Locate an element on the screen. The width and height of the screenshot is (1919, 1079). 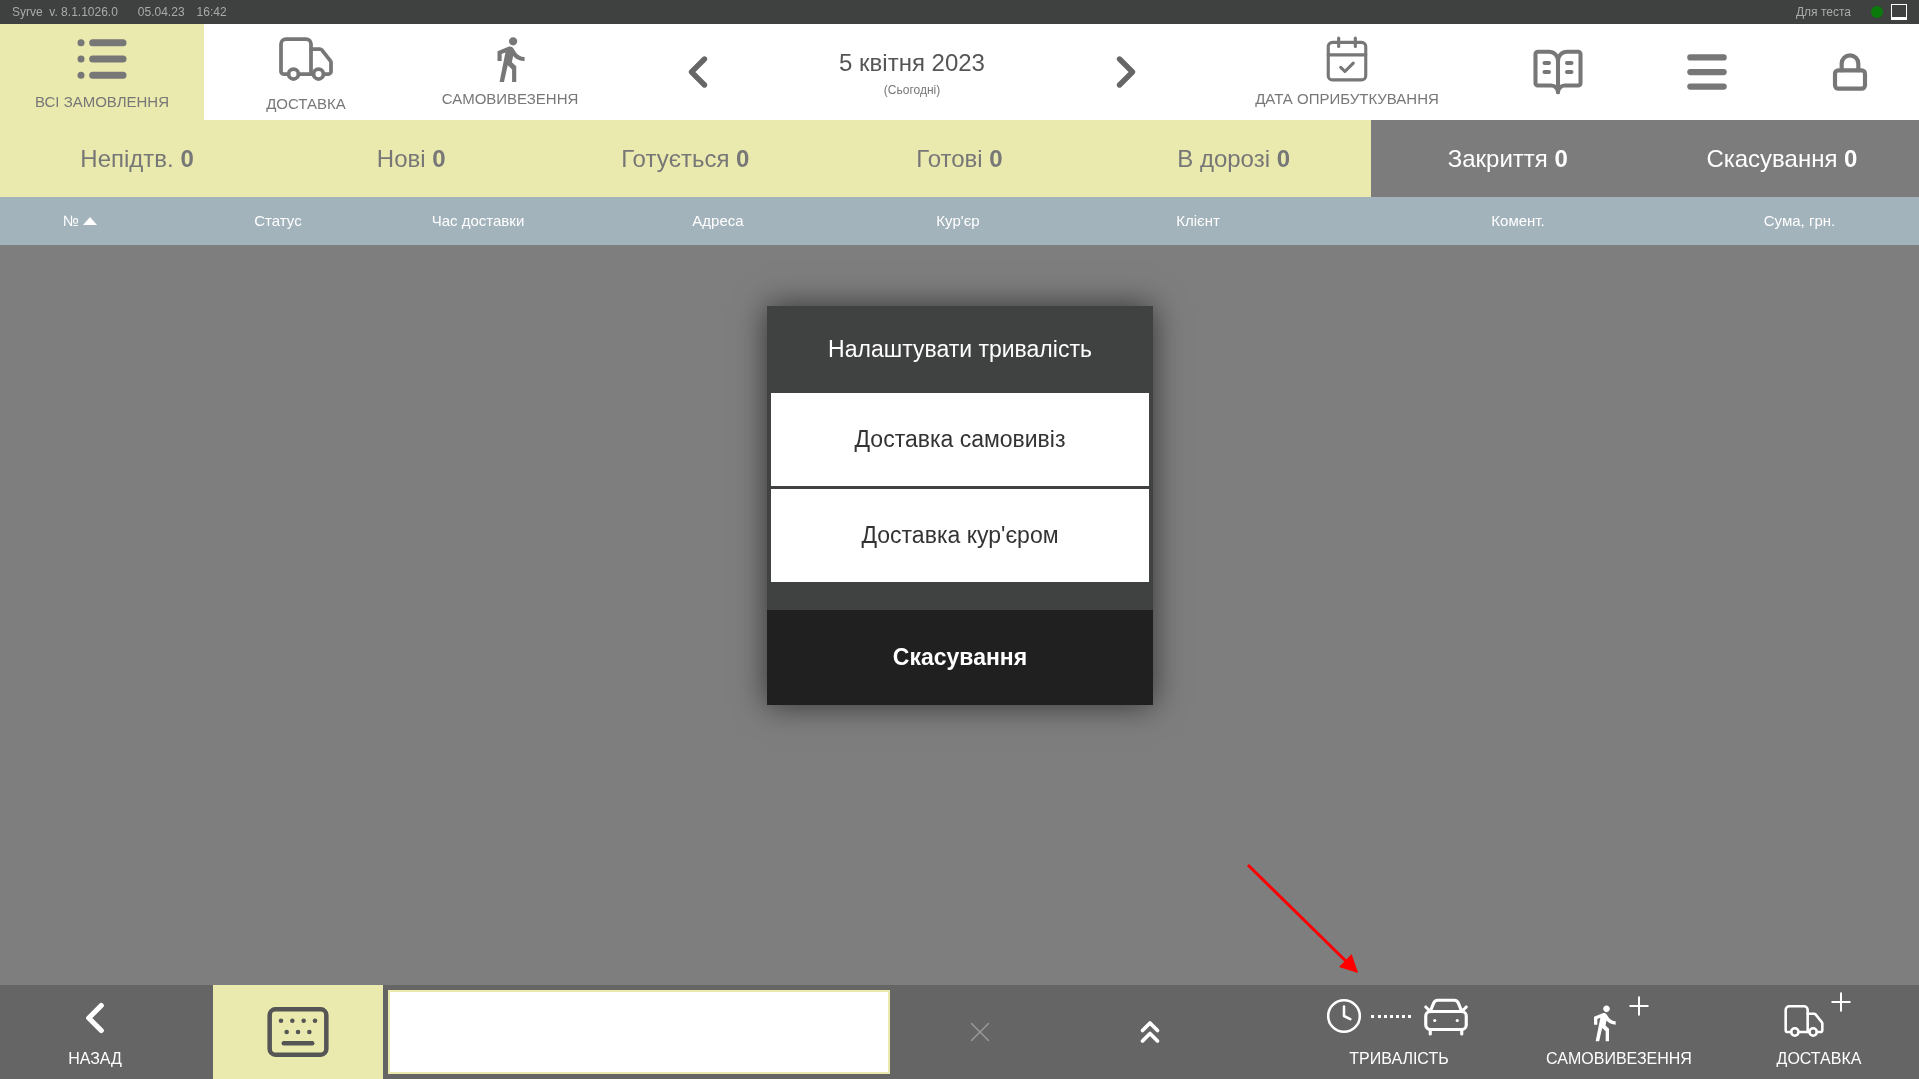
status-filter-tab: Готується 0 is located at coordinates (685, 158).